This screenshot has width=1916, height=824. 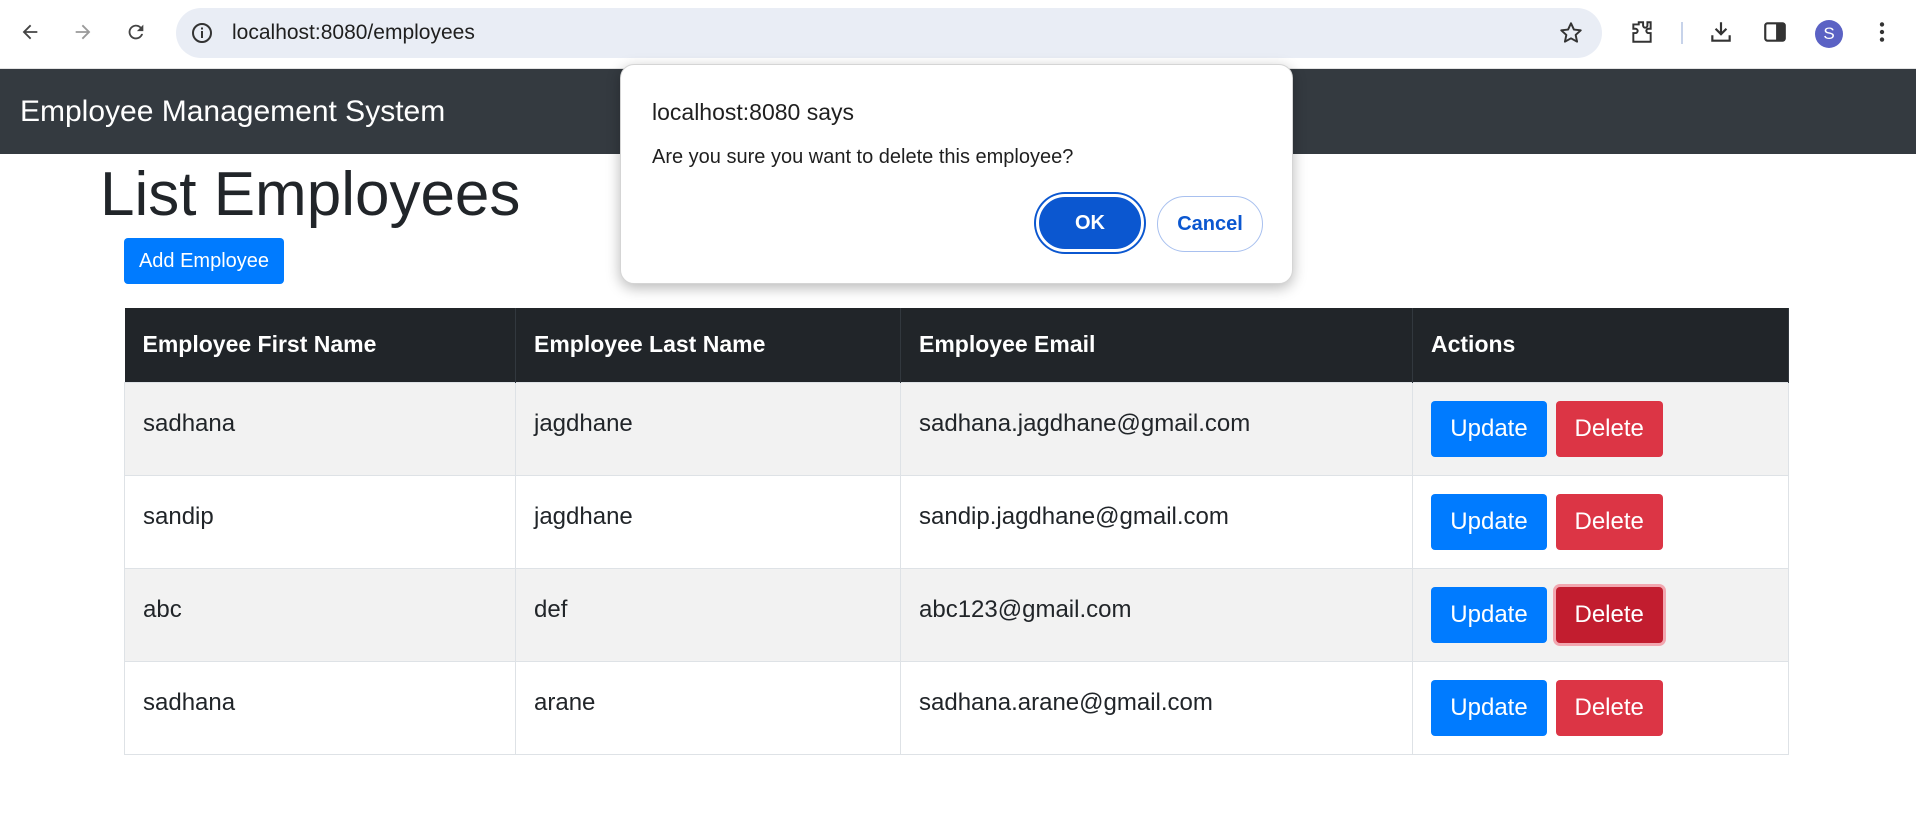 What do you see at coordinates (320, 614) in the screenshot?
I see `cell-first-name: abc` at bounding box center [320, 614].